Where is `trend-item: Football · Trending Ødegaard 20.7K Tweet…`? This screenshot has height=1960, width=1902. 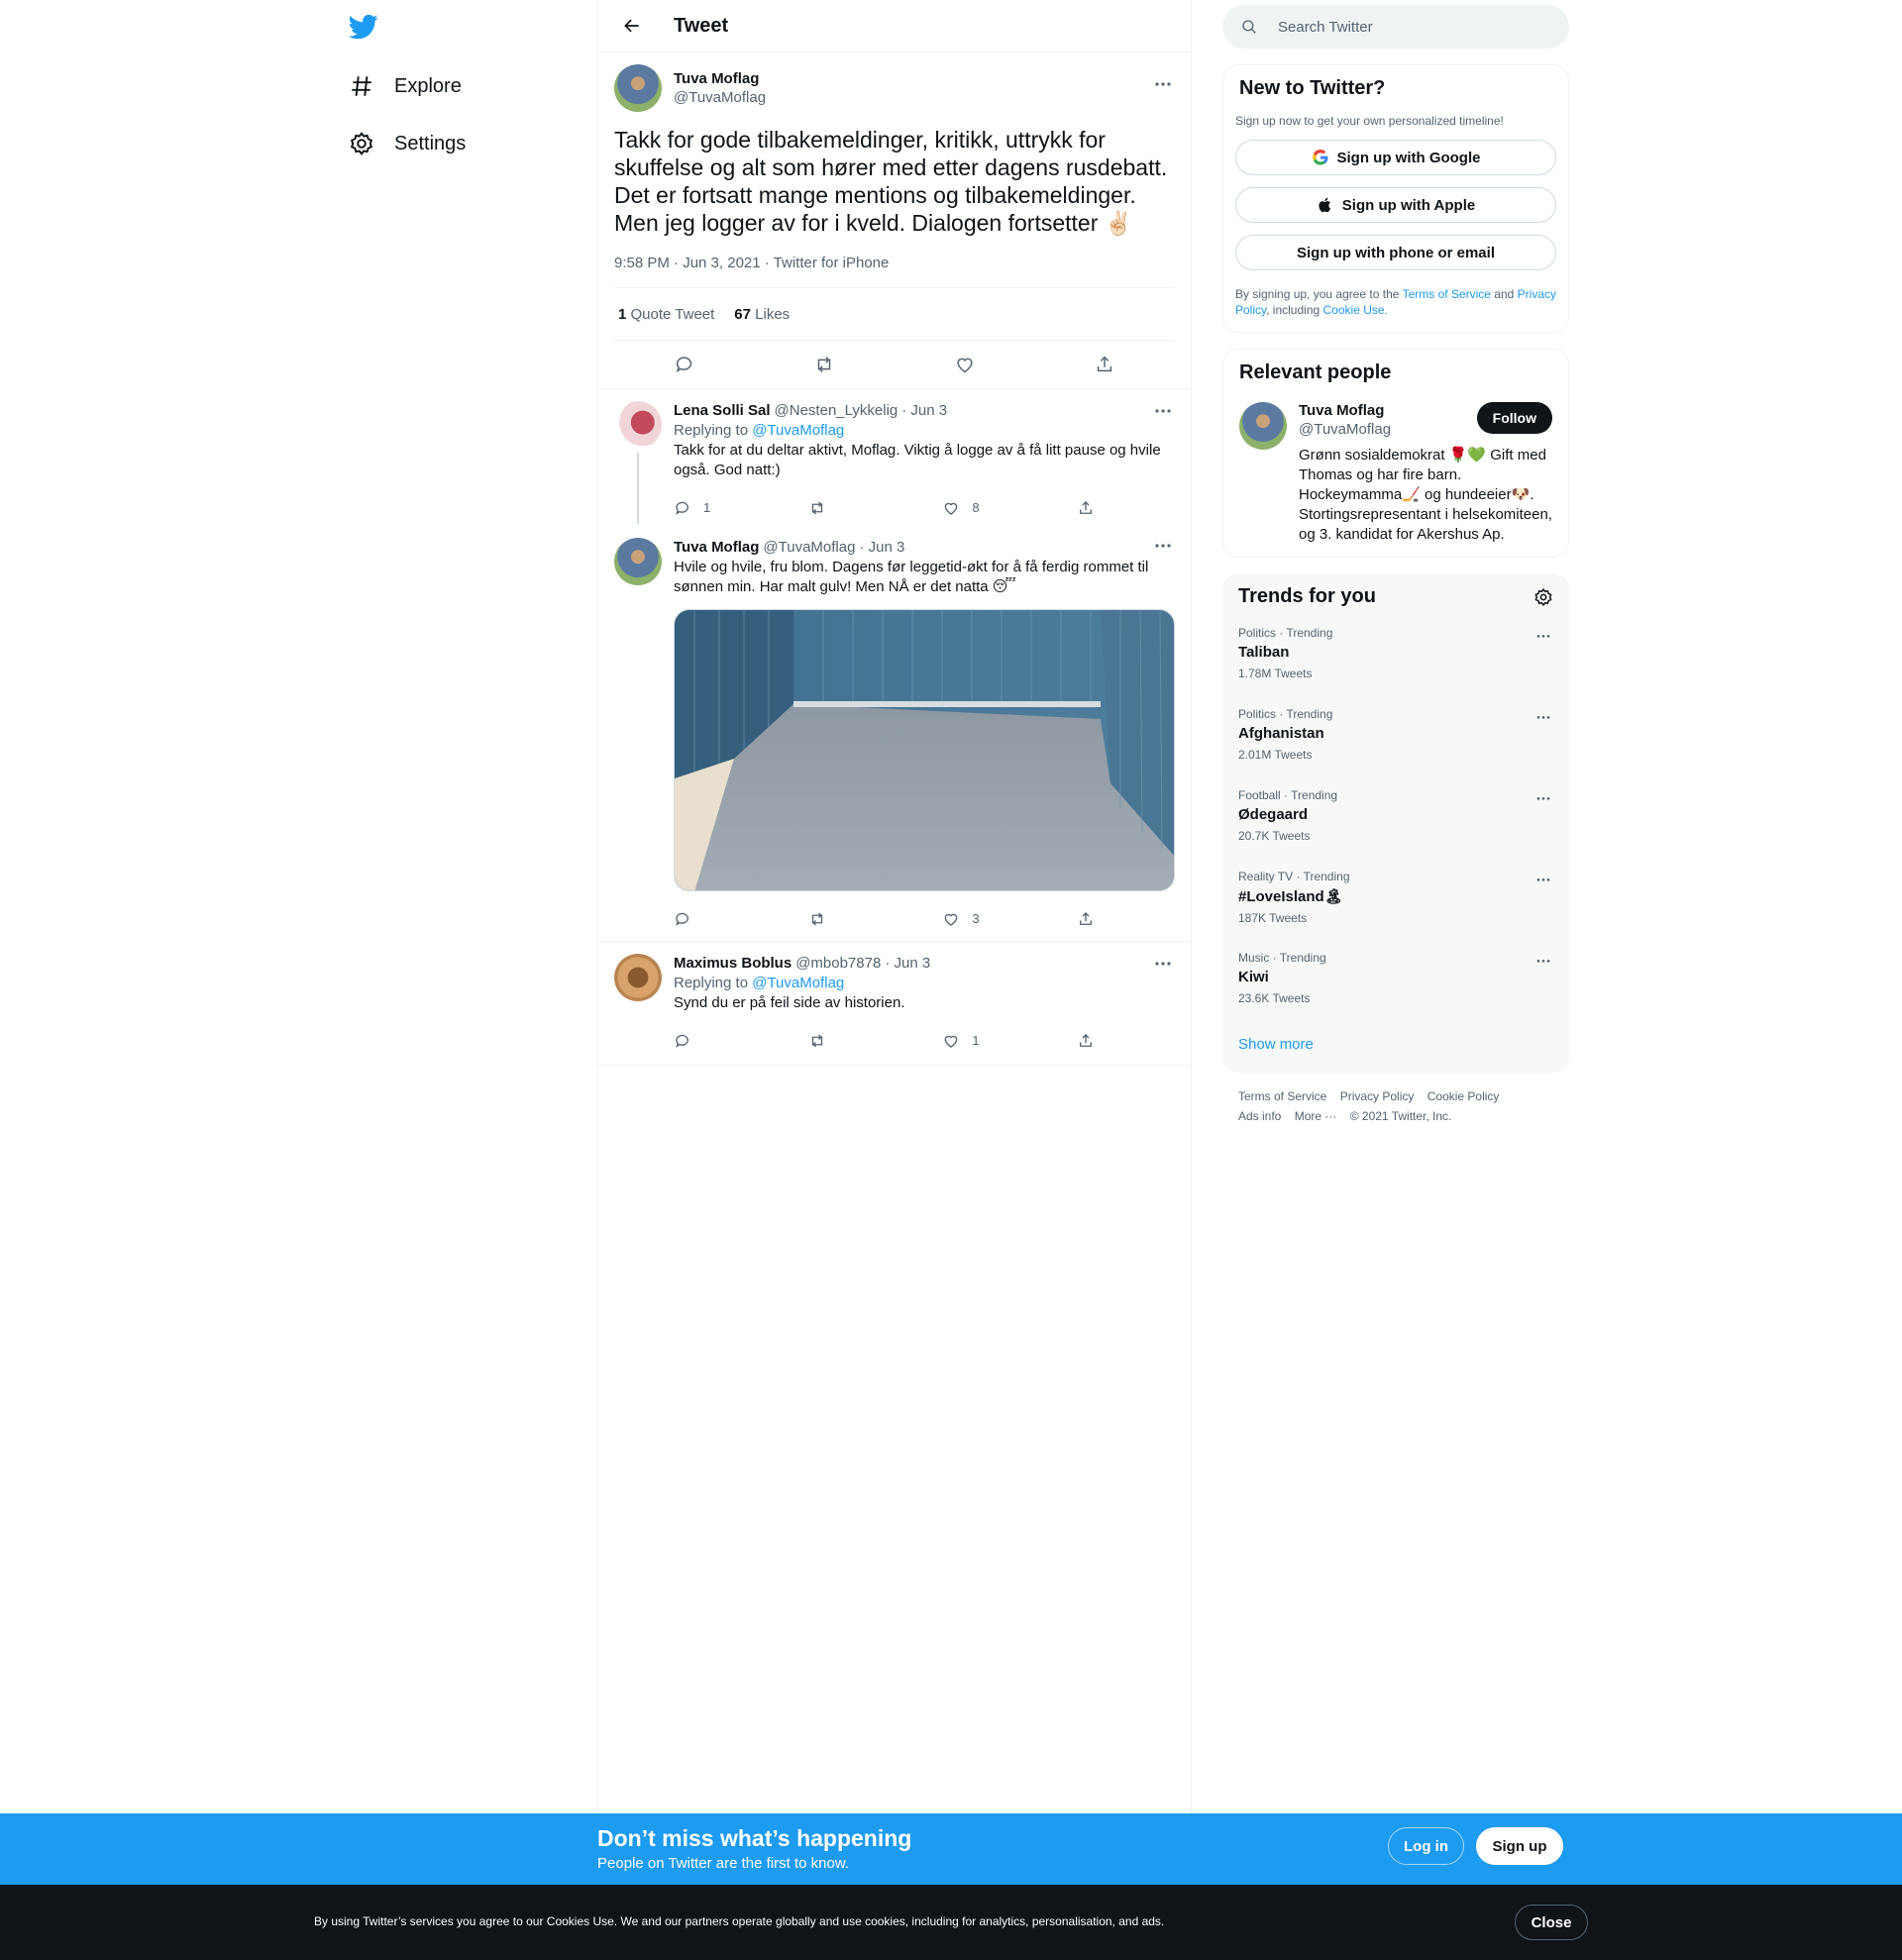 trend-item: Football · Trending Ødegaard 20.7K Tweet… is located at coordinates (1395, 819).